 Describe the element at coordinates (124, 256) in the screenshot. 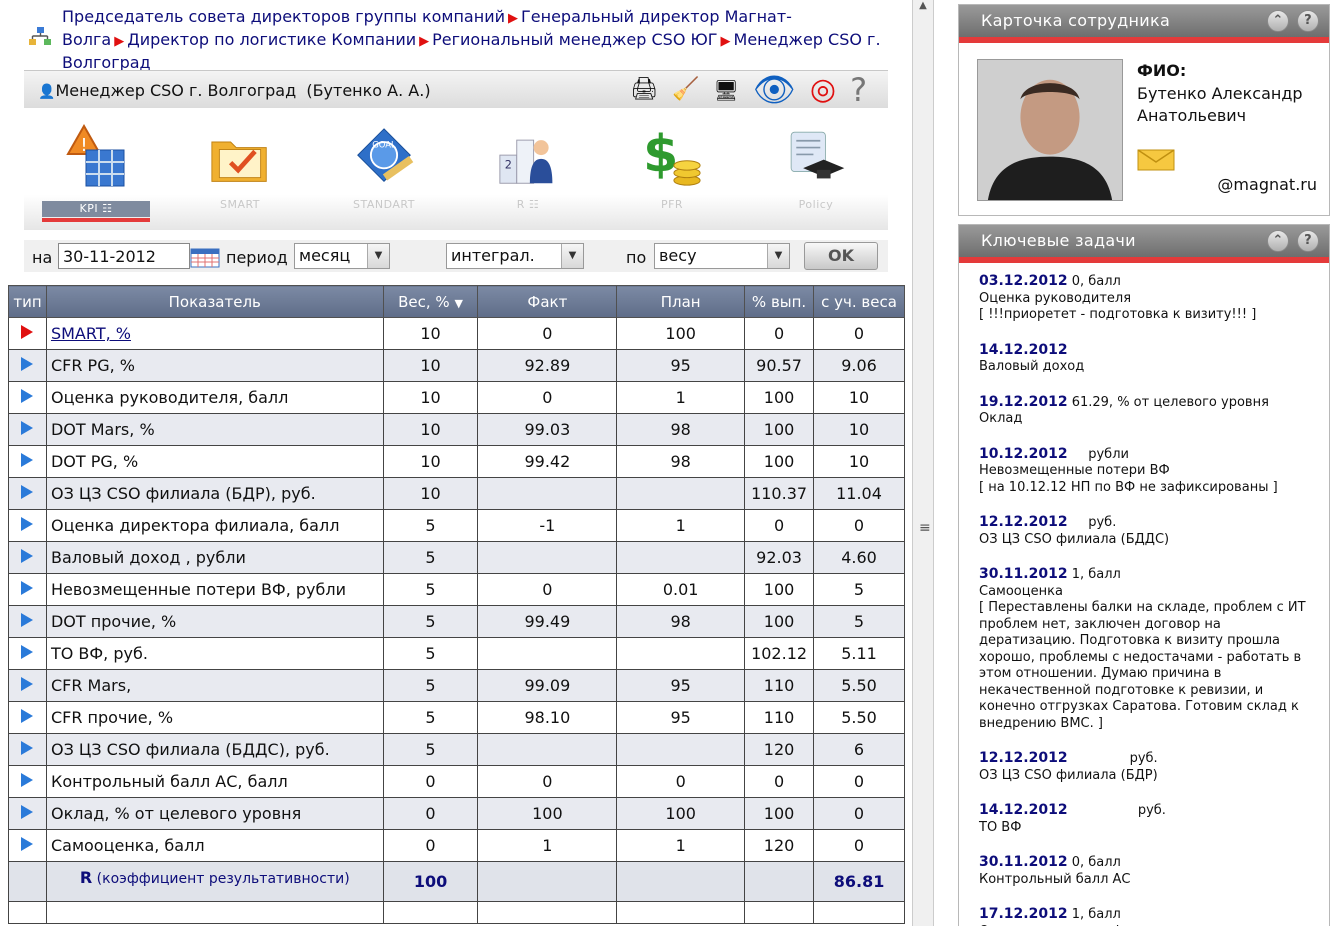

I see `date-input` at that location.